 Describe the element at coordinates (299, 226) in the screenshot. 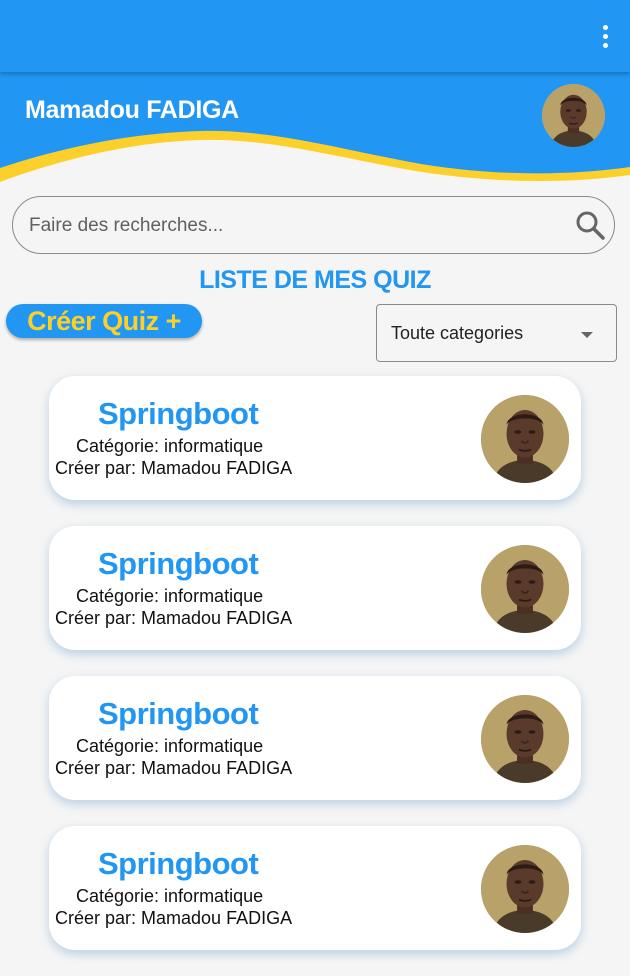

I see `search-input` at that location.